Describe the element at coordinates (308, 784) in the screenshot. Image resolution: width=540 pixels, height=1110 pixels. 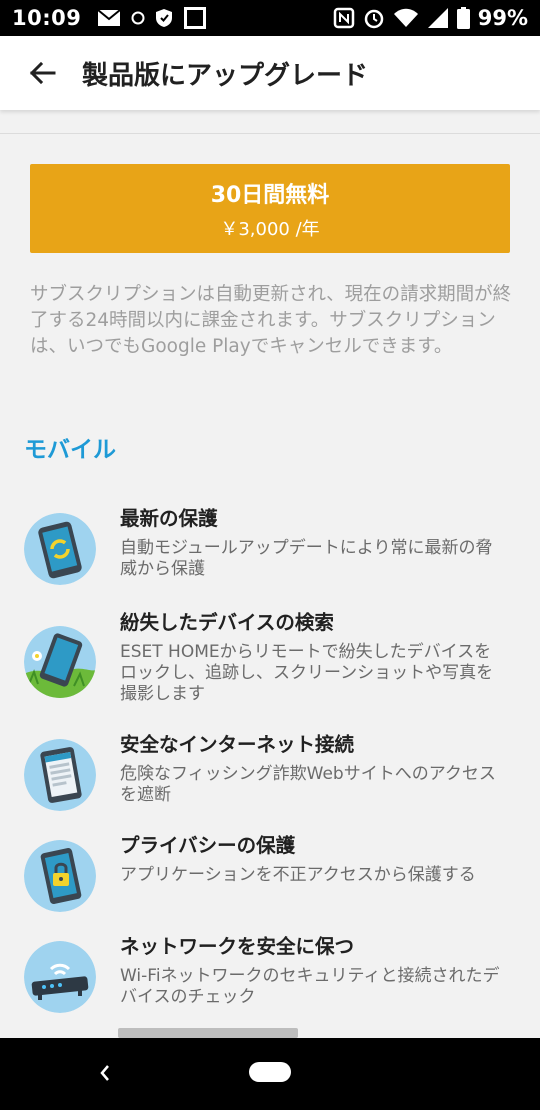
I see `feature-desc: 危険なフィッシング詐欺Webサイトへのアクセスを遮断` at that location.